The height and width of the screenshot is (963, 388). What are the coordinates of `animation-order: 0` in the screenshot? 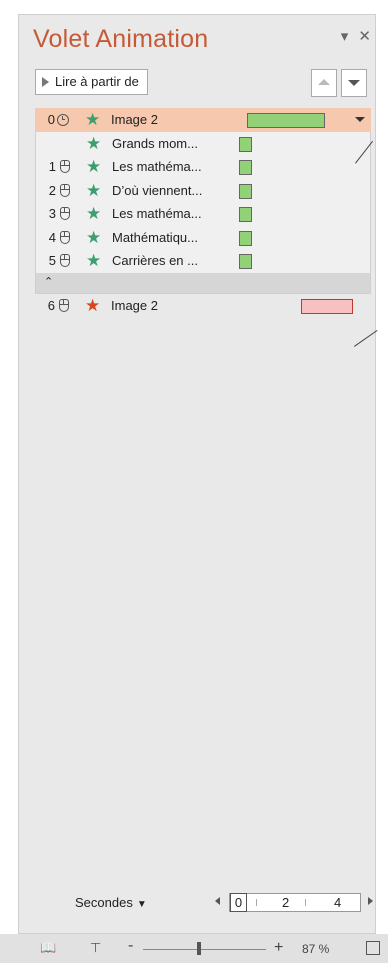 It's located at (51, 119).